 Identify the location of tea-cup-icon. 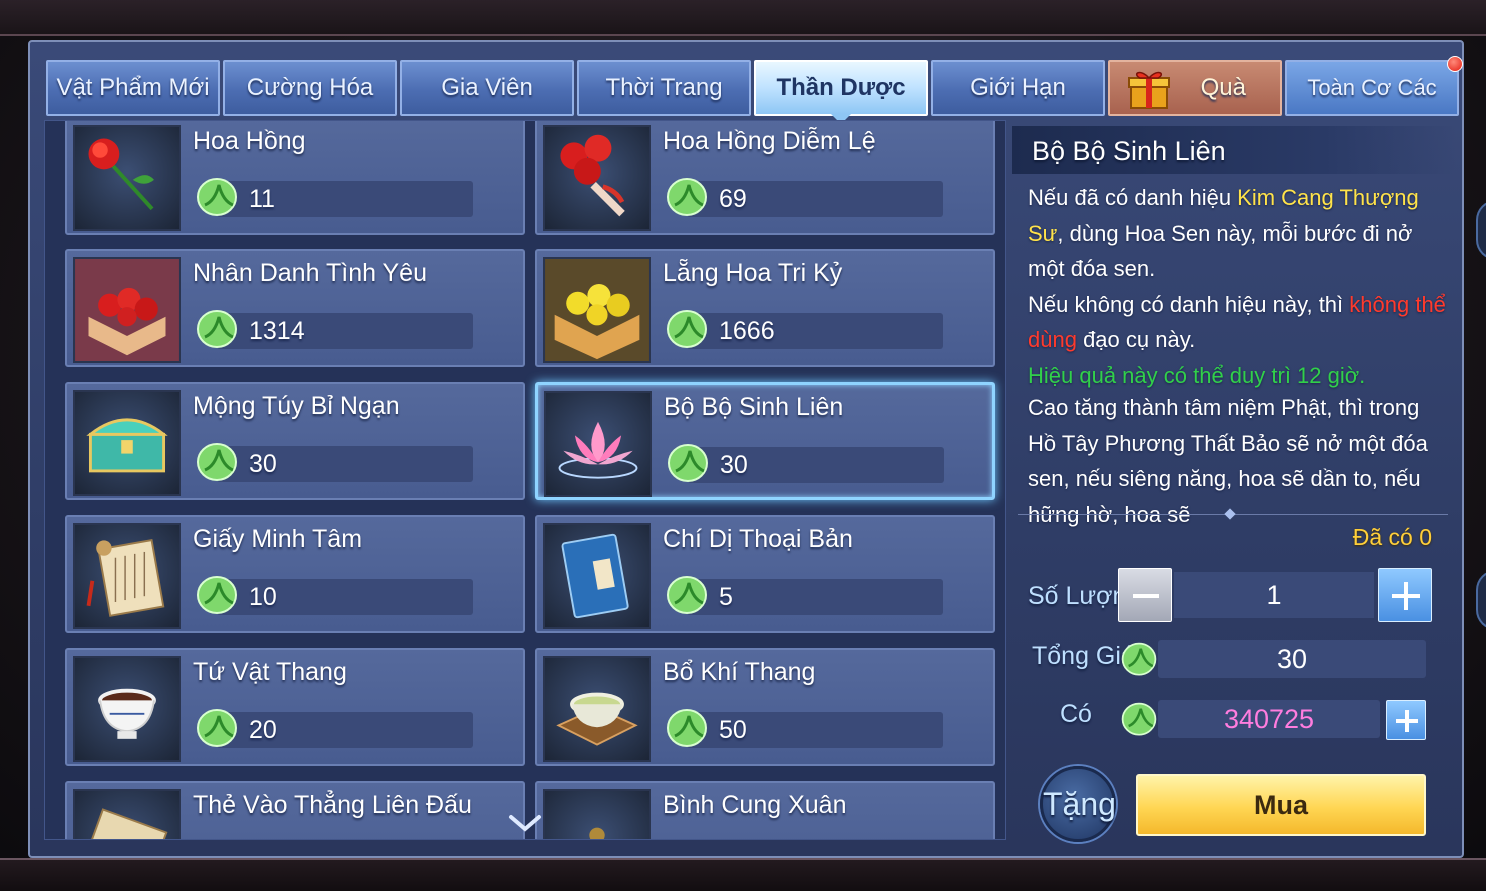
(127, 709).